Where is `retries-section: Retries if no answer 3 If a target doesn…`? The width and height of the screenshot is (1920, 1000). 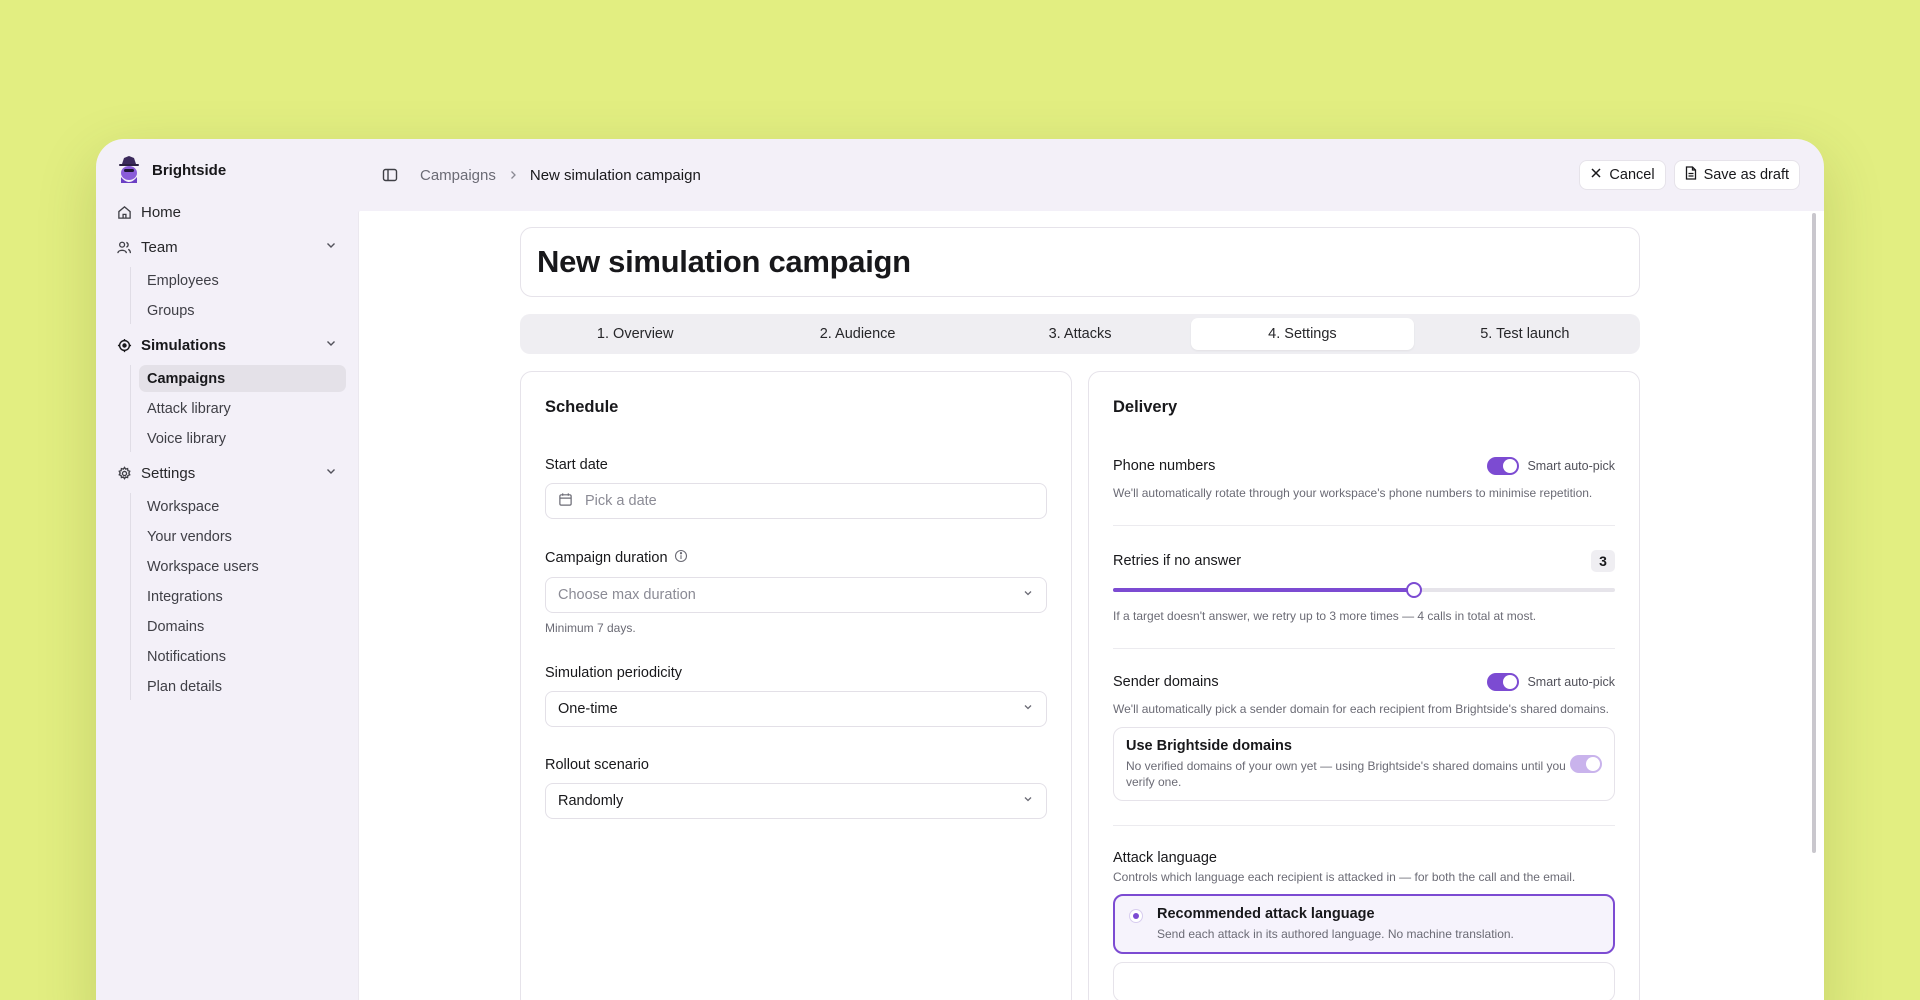 retries-section: Retries if no answer 3 If a target doesn… is located at coordinates (1364, 587).